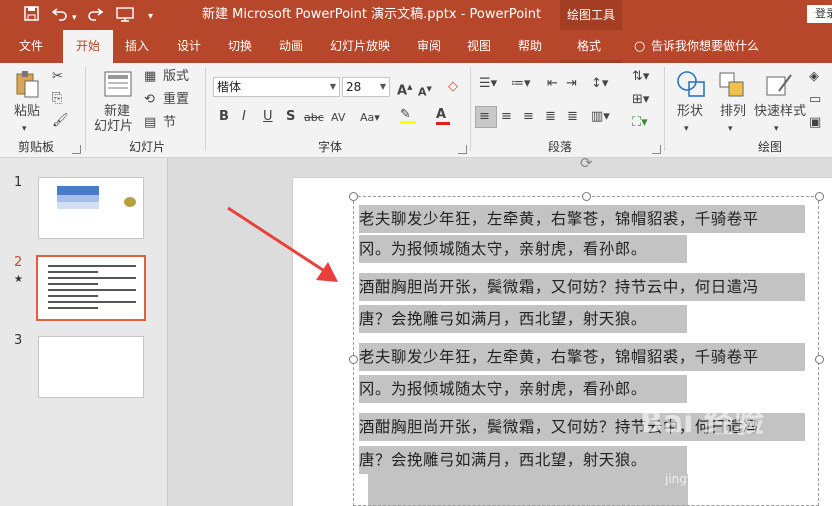 The height and width of the screenshot is (506, 832). Describe the element at coordinates (95, 15) in the screenshot. I see `redo-icon` at that location.